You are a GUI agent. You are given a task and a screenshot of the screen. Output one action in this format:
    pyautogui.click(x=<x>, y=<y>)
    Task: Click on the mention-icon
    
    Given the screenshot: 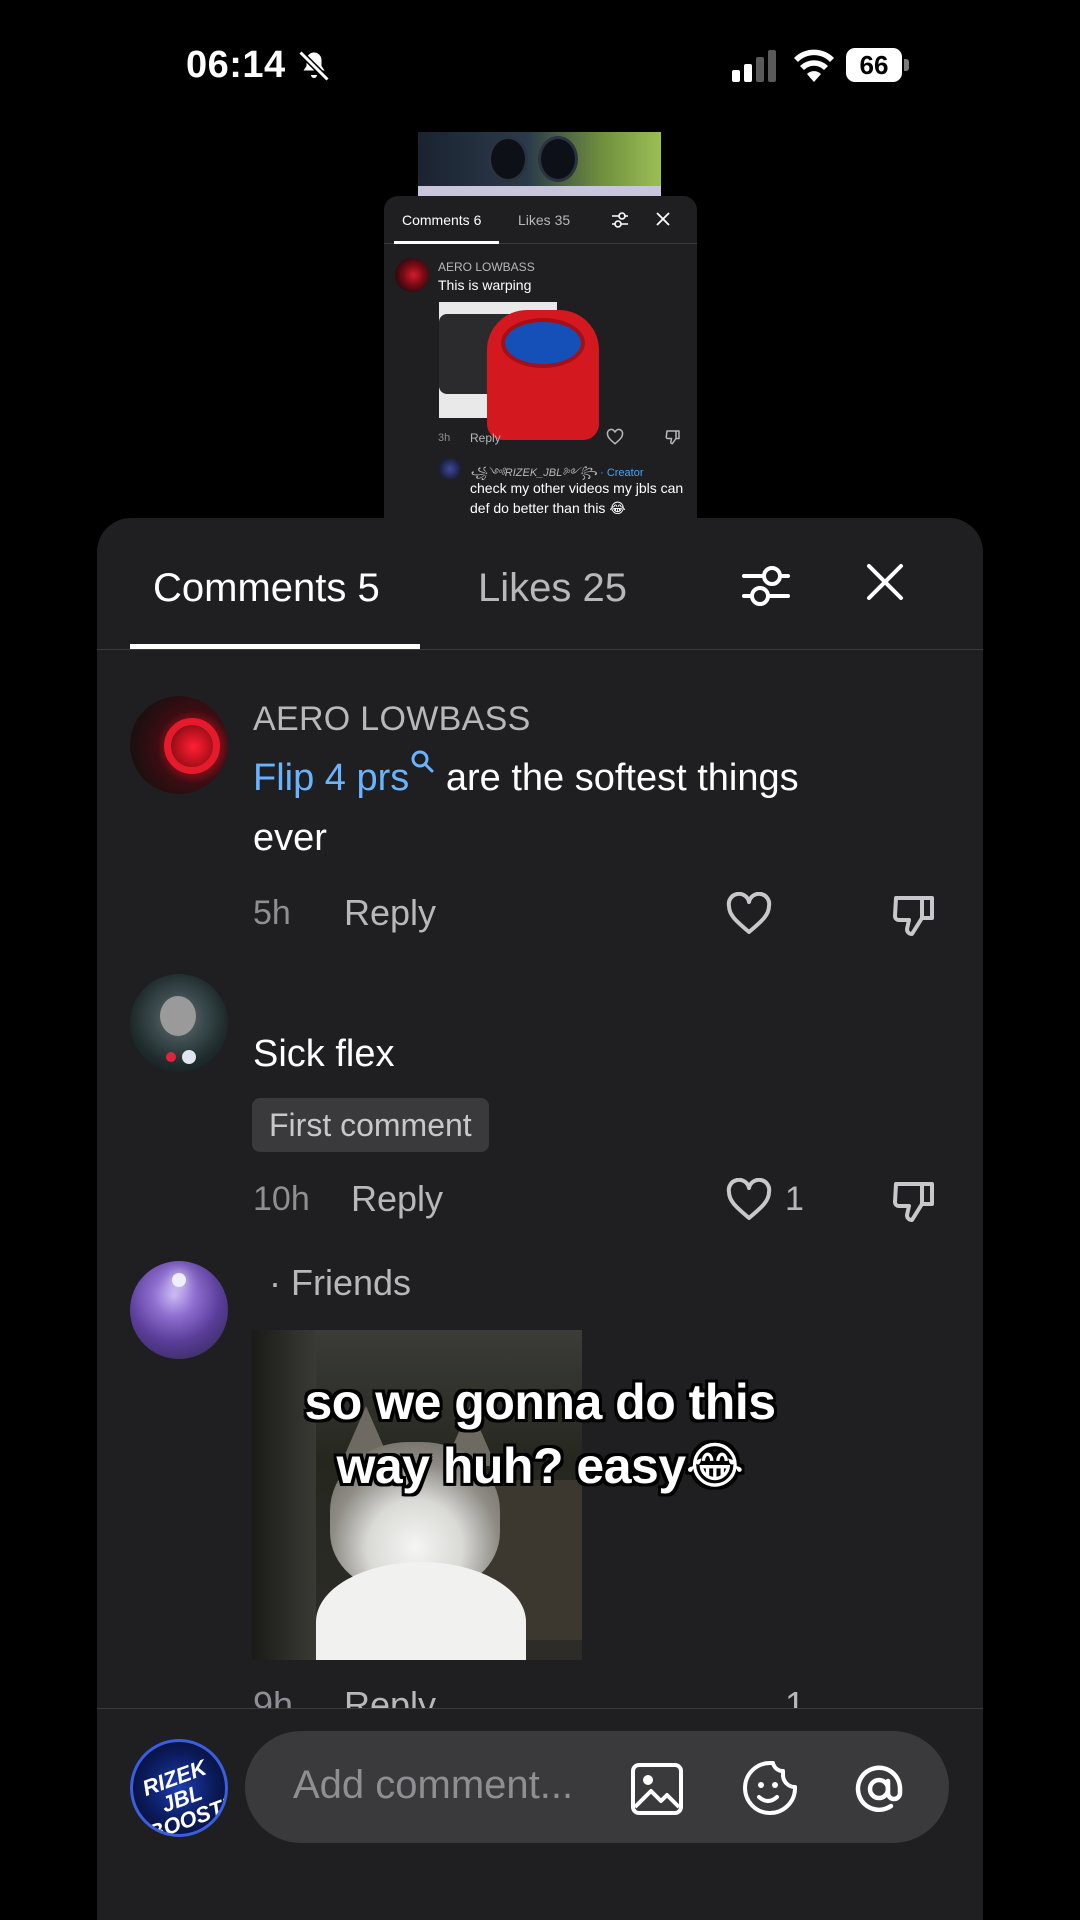 What is the action you would take?
    pyautogui.click(x=879, y=1789)
    